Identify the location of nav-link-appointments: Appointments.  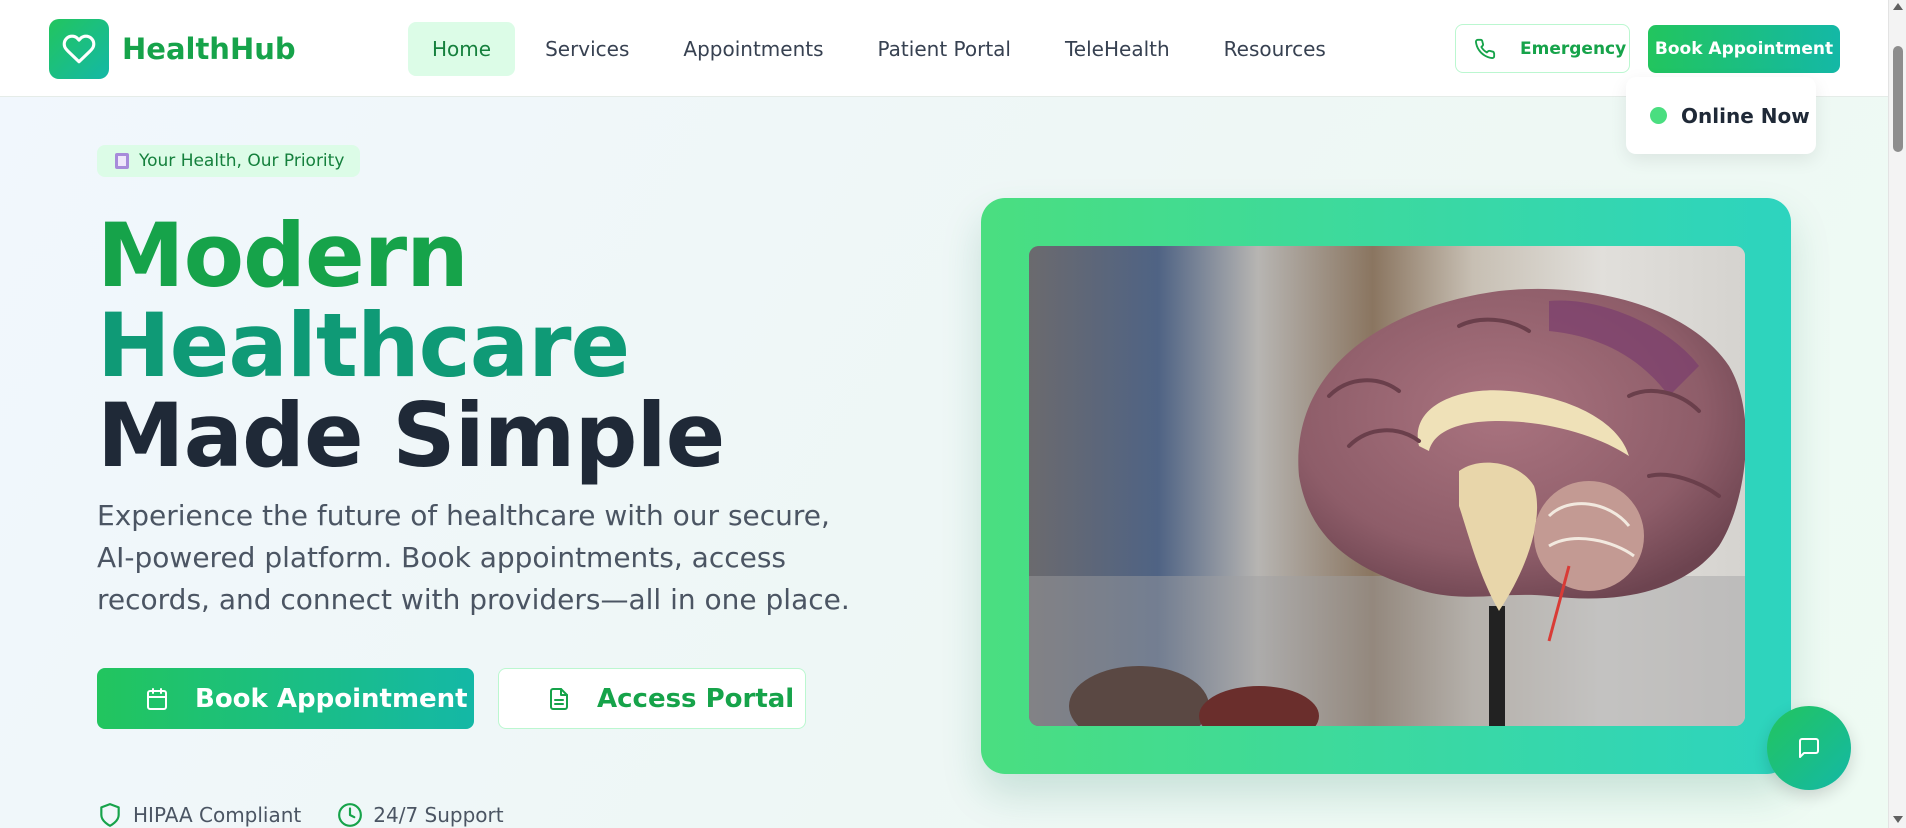
(753, 49).